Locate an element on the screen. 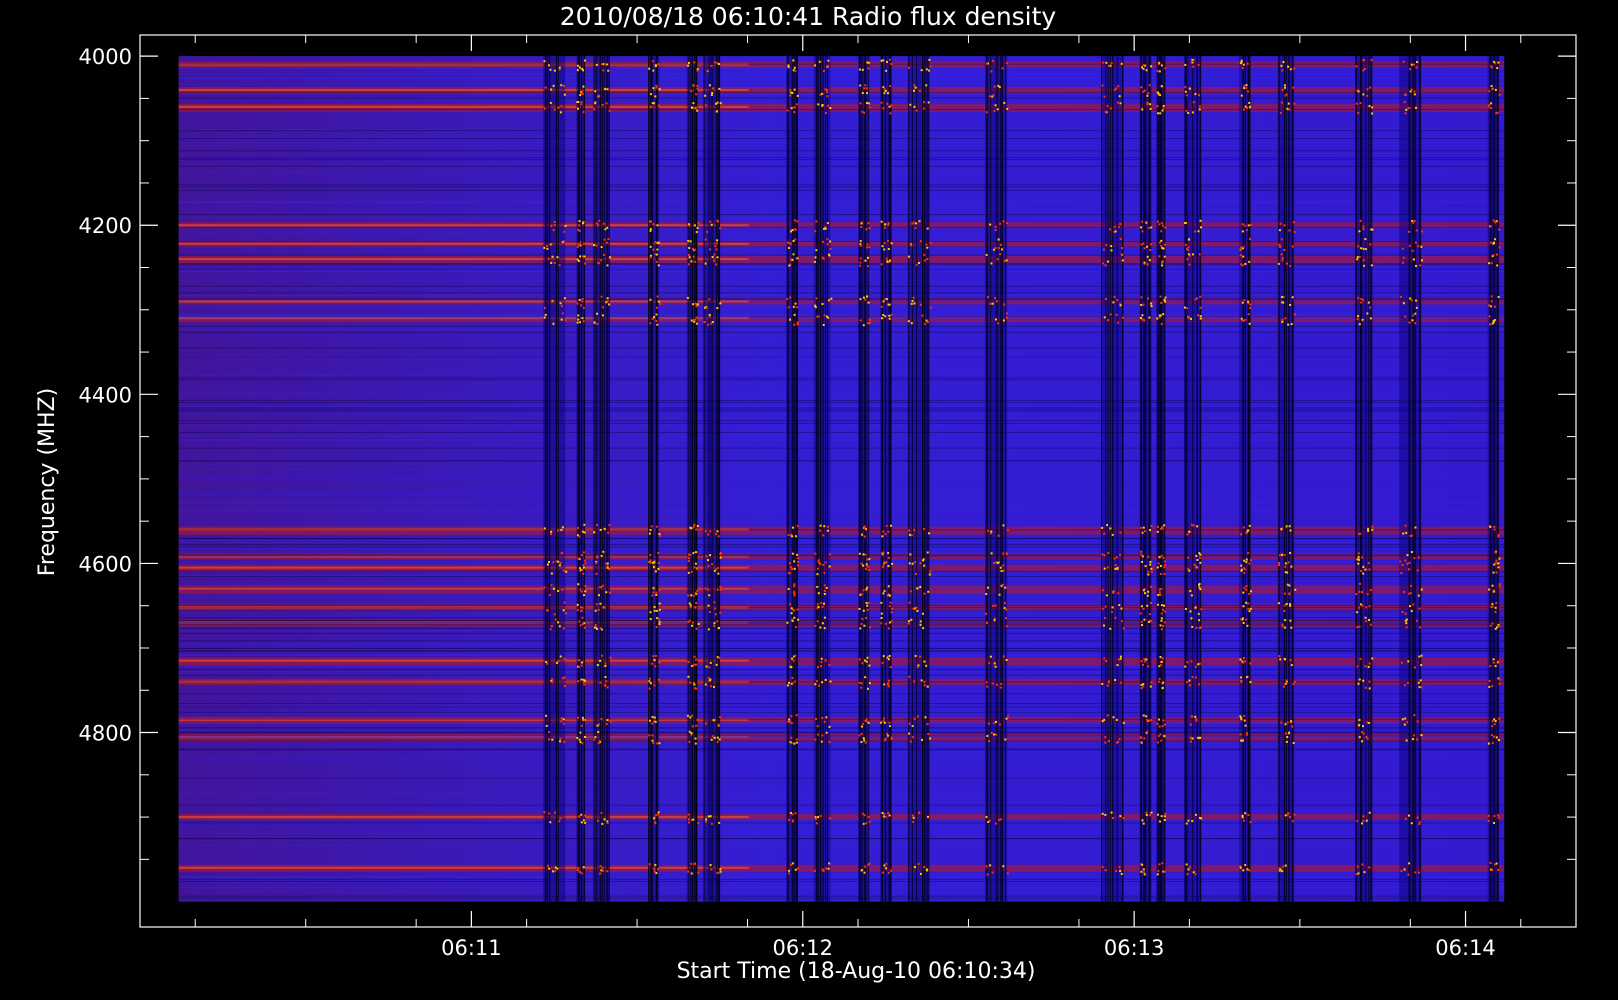 The height and width of the screenshot is (1000, 1618). burst-column is located at coordinates (1112, 479).